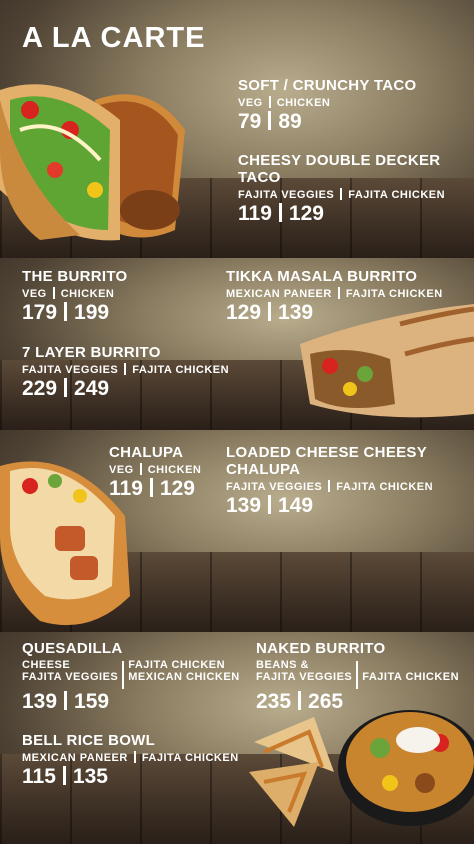  I want to click on menu-item-the-burrito: THE BURRITO VEG CHICKEN 179 199, so click(75, 296).